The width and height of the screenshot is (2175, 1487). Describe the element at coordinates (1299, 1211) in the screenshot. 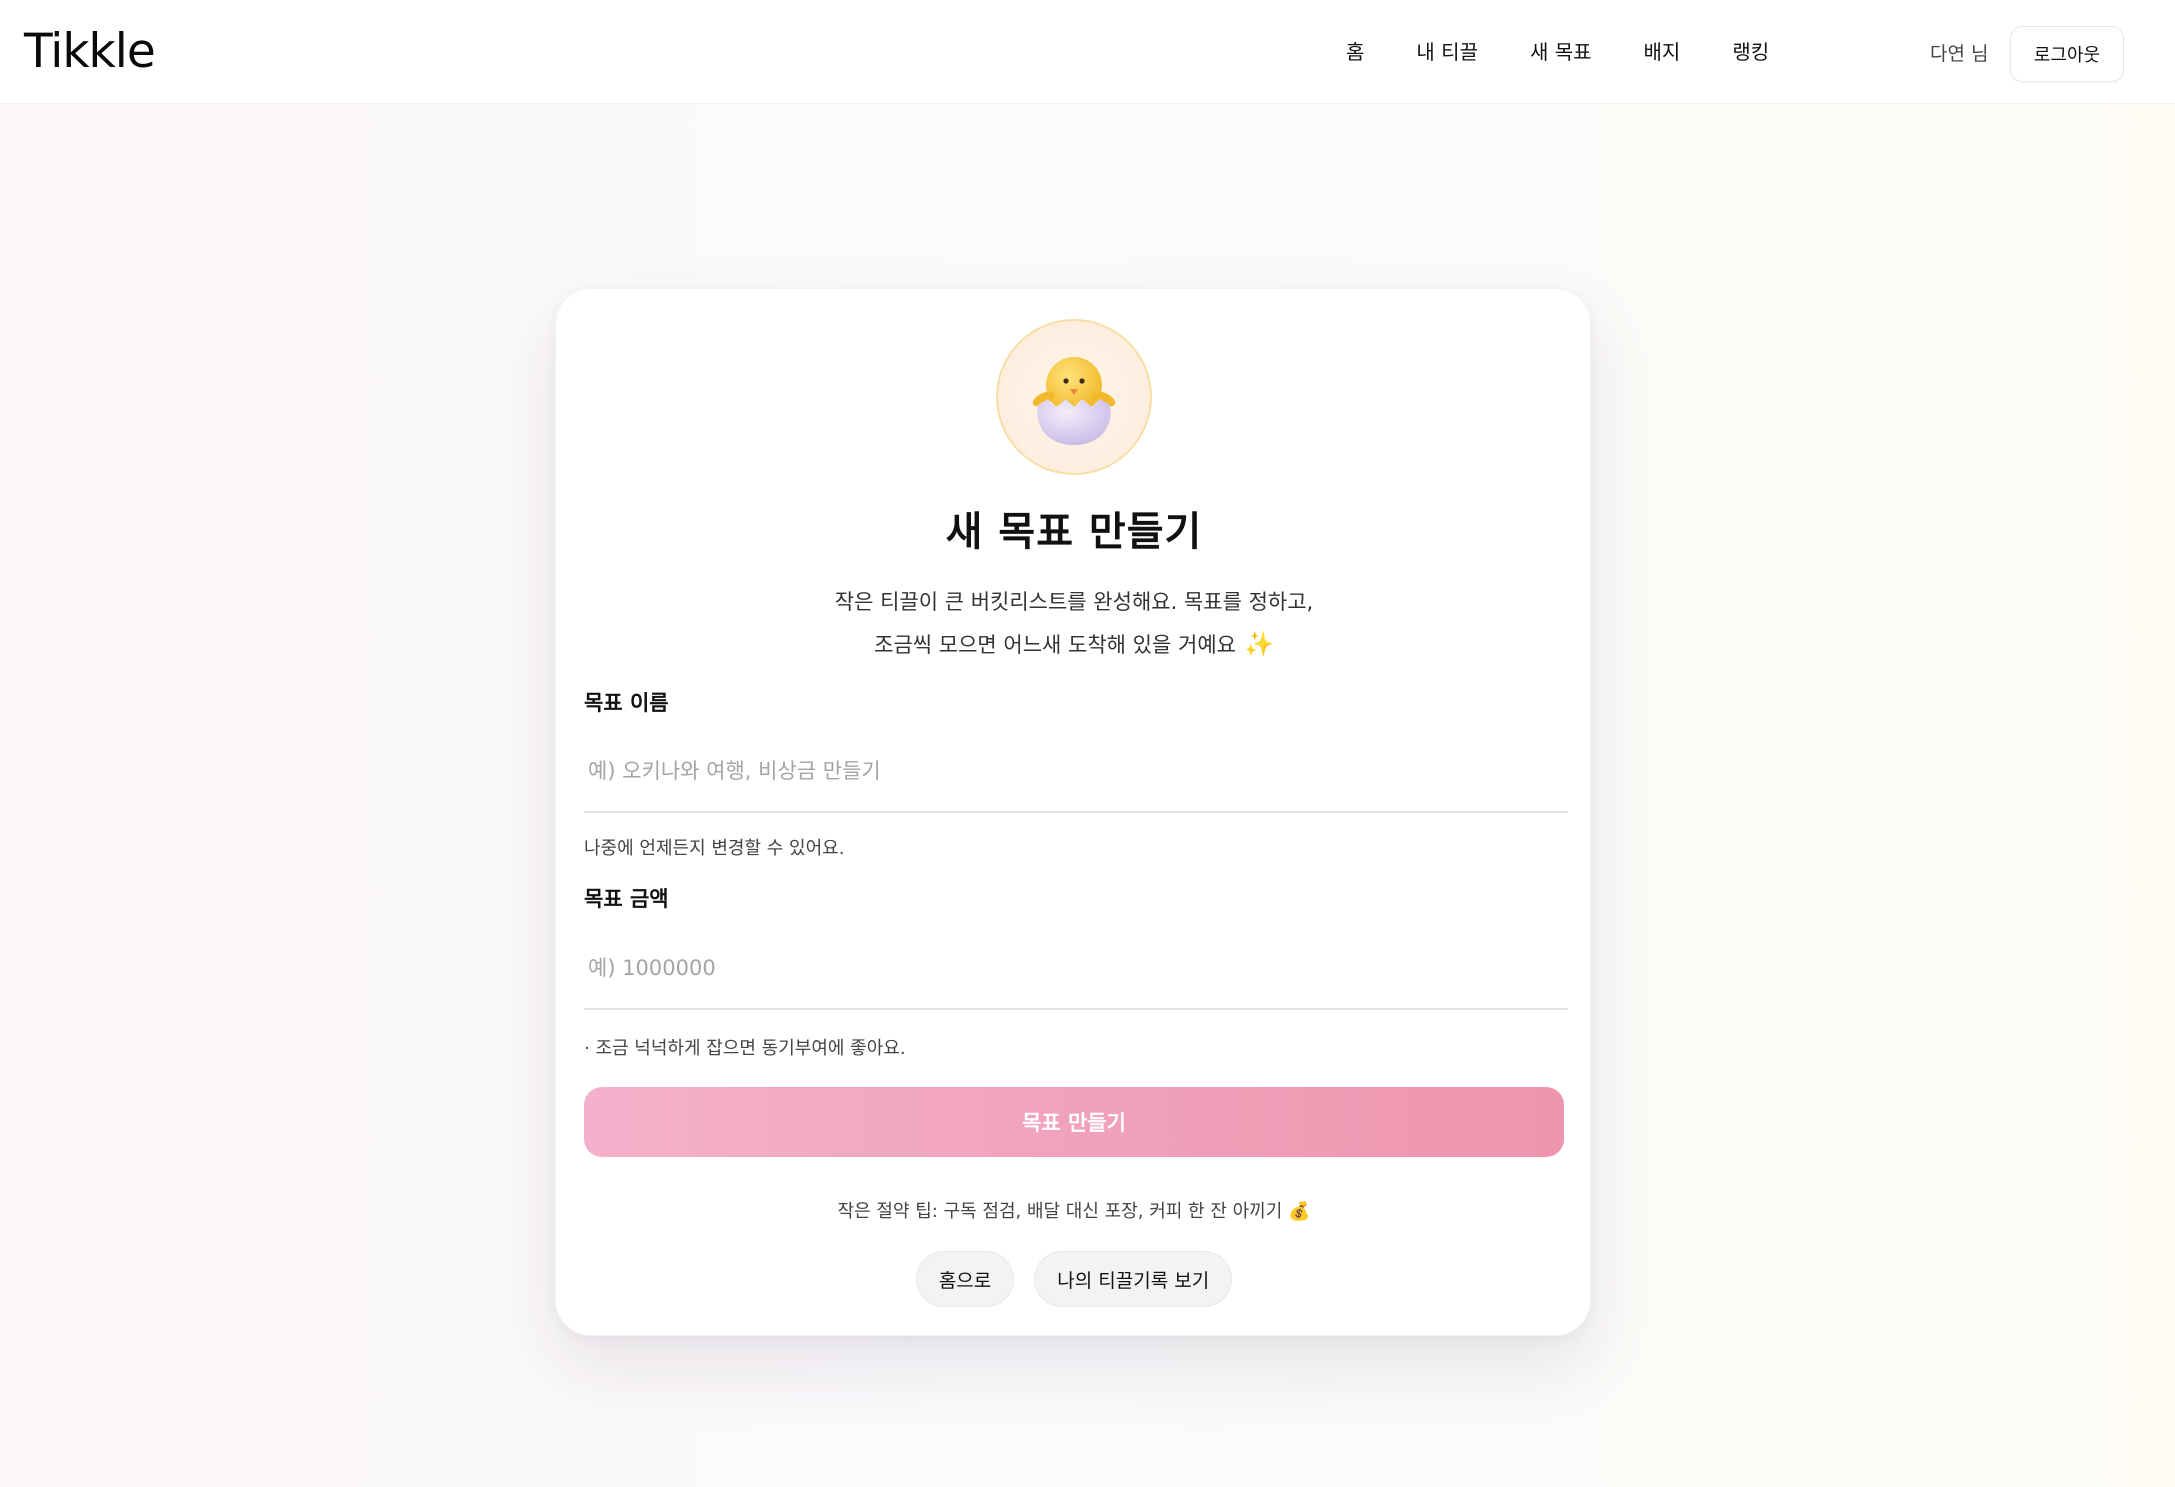

I see `money-bag-icon: 💰` at that location.